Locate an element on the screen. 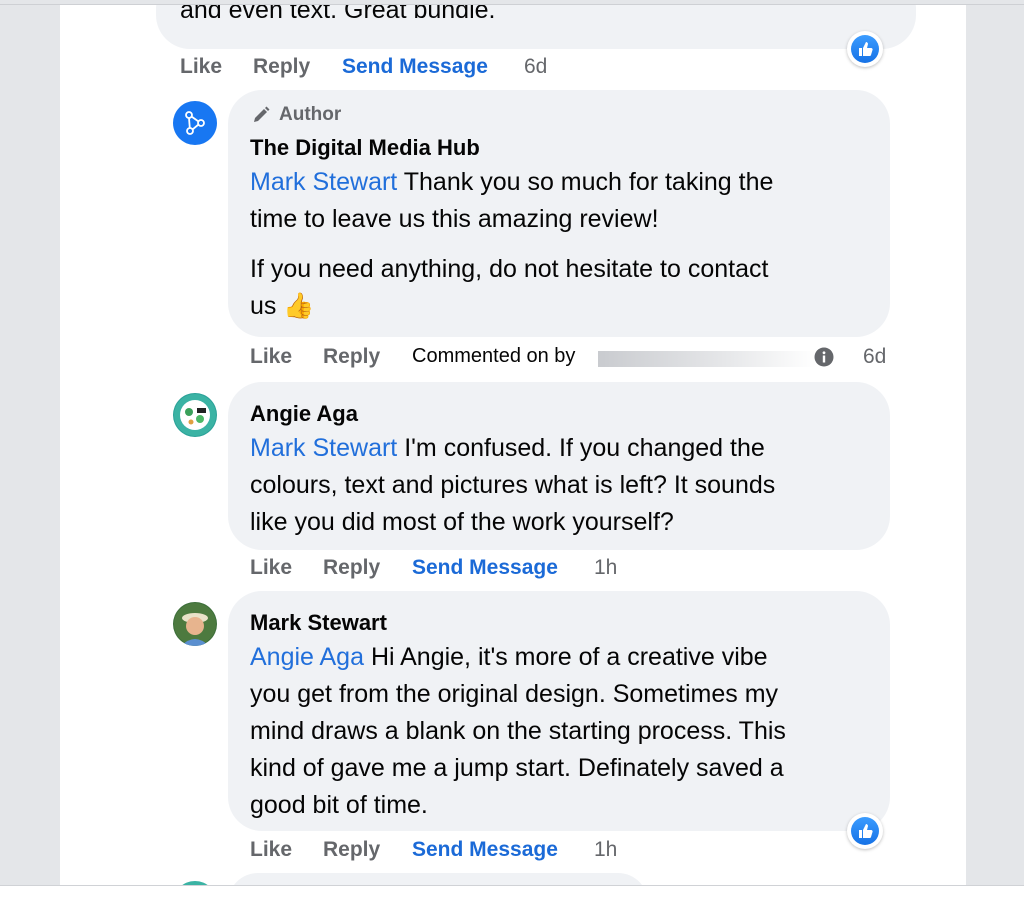 The height and width of the screenshot is (910, 1024). actions-top: Like Reply Send Message 6d is located at coordinates (380, 68).